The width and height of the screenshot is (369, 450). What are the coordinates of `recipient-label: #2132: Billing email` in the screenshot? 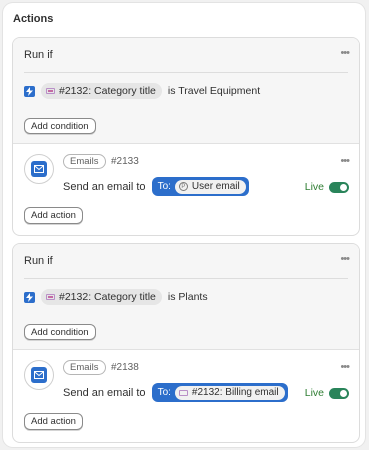 It's located at (235, 392).